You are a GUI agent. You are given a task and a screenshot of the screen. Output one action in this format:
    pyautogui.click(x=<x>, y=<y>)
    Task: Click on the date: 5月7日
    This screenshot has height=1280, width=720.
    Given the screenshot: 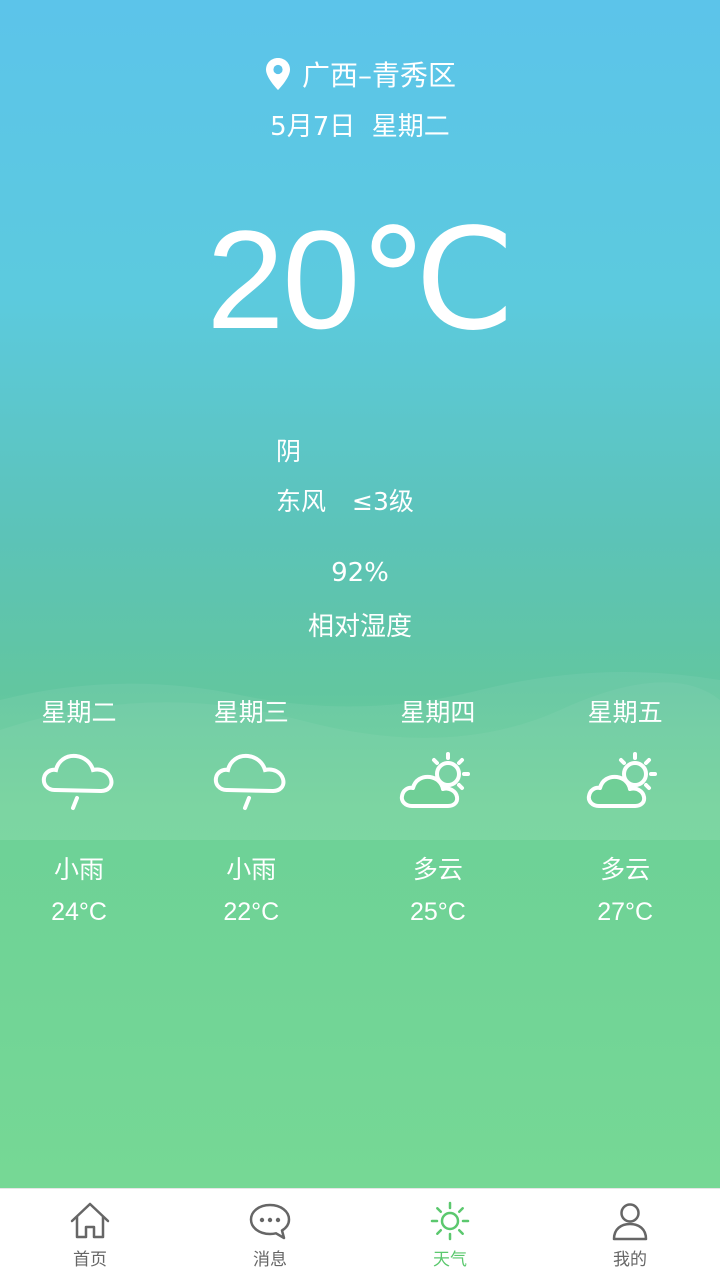 What is the action you would take?
    pyautogui.click(x=313, y=127)
    